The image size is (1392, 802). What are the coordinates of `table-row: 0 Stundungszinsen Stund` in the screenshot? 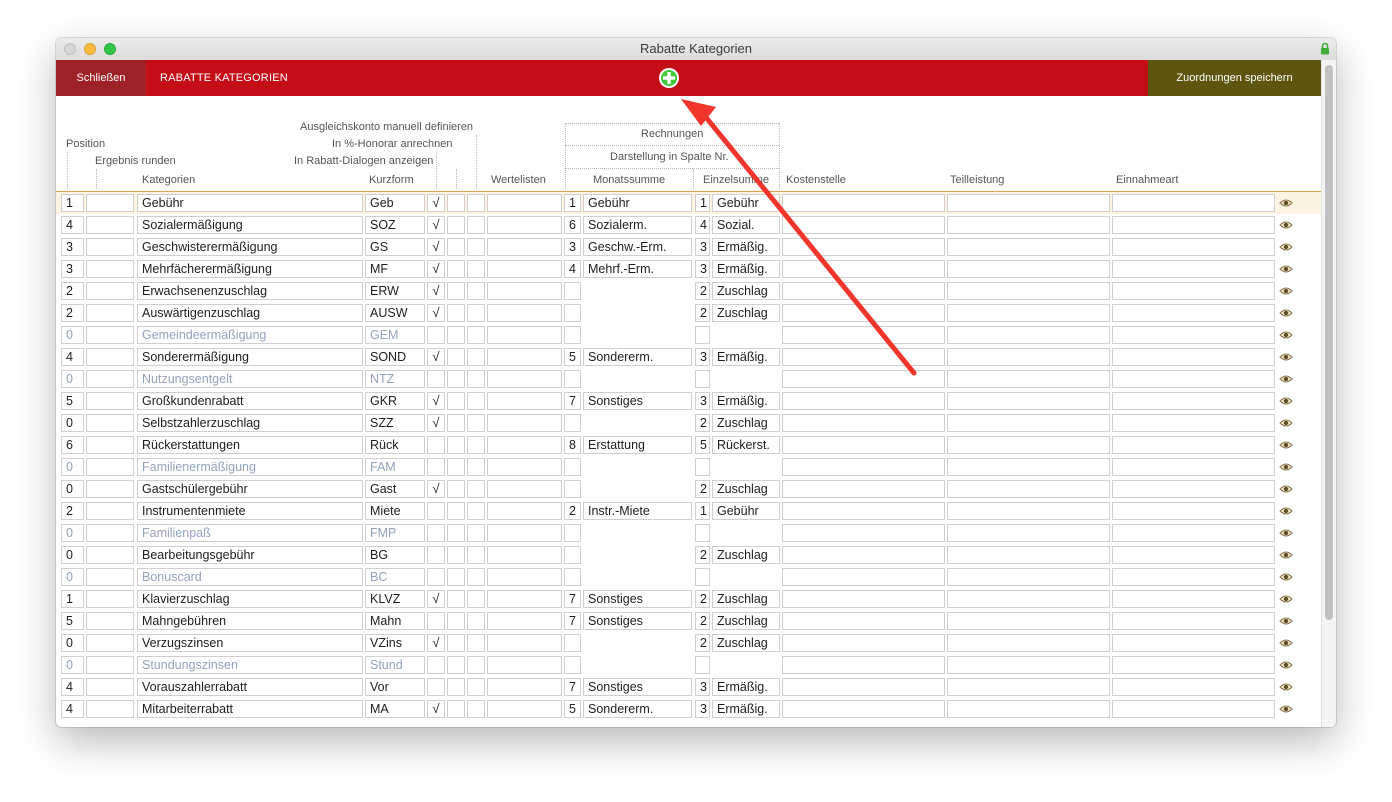 It's located at (688, 665).